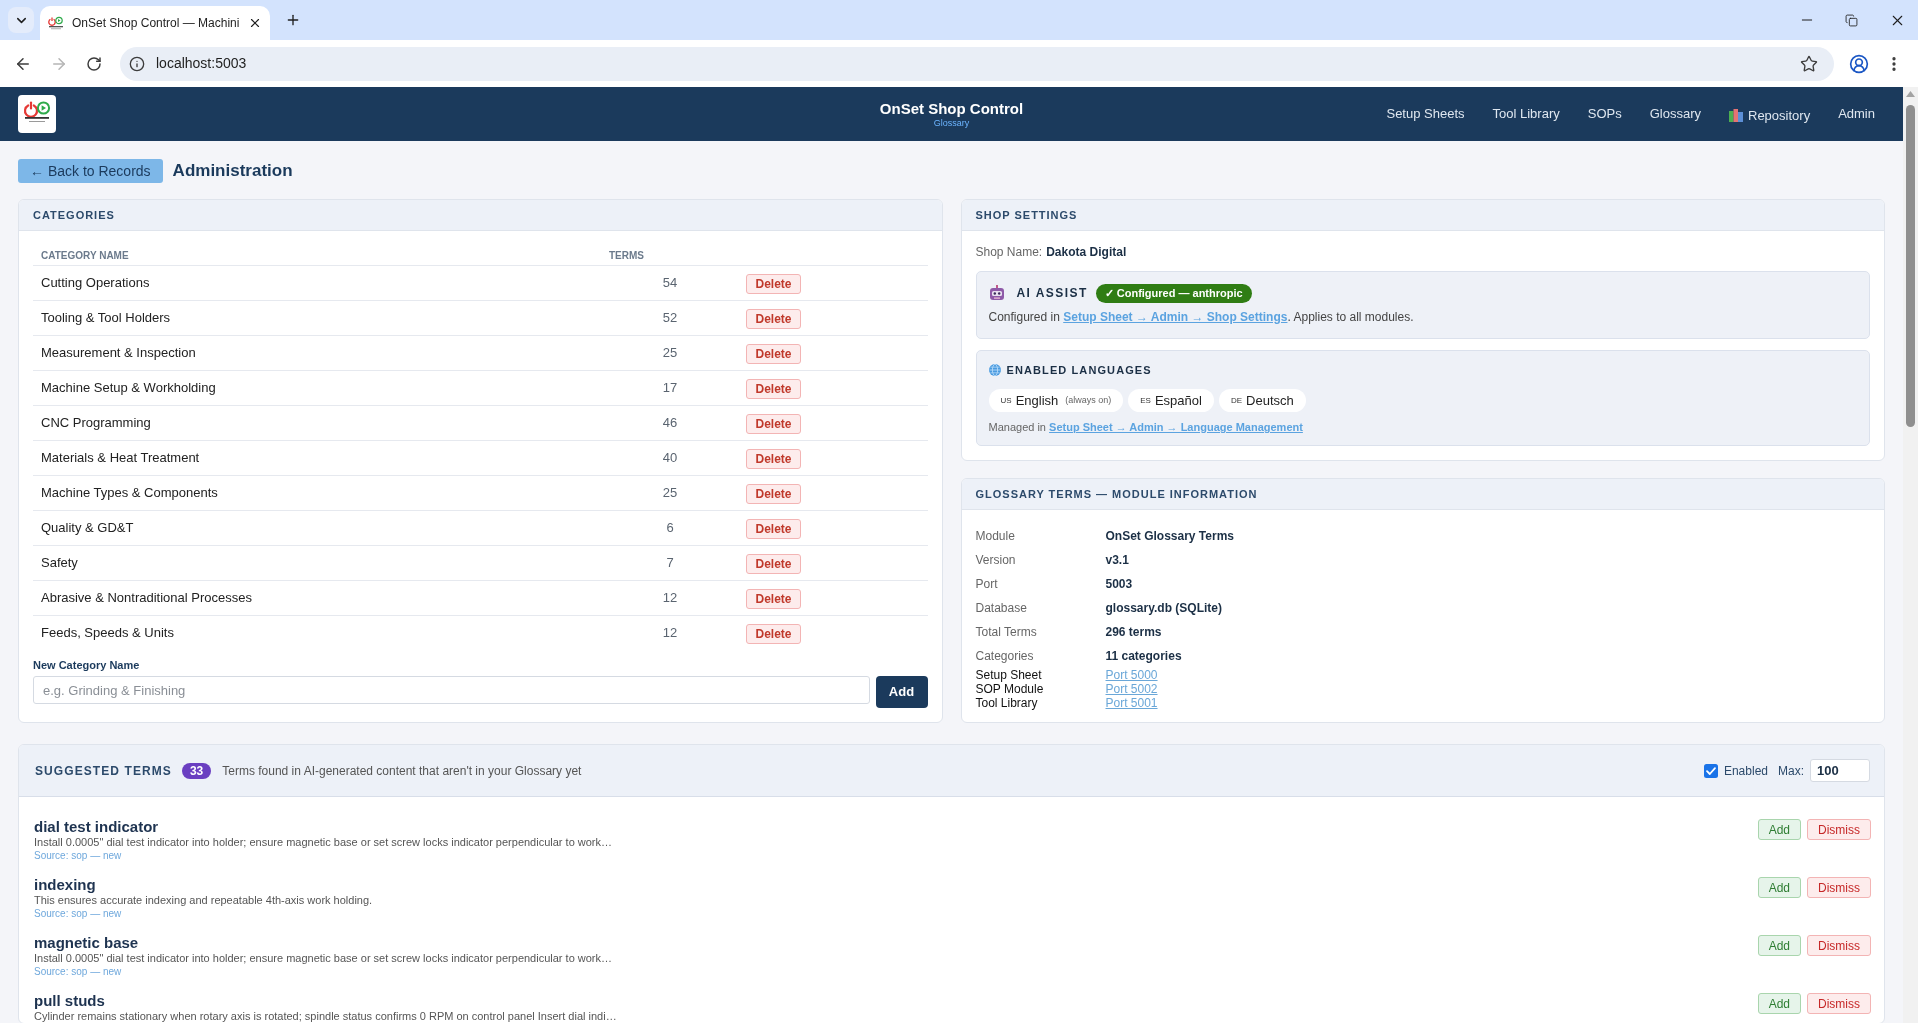  What do you see at coordinates (1178, 400) in the screenshot?
I see `language-name: Español` at bounding box center [1178, 400].